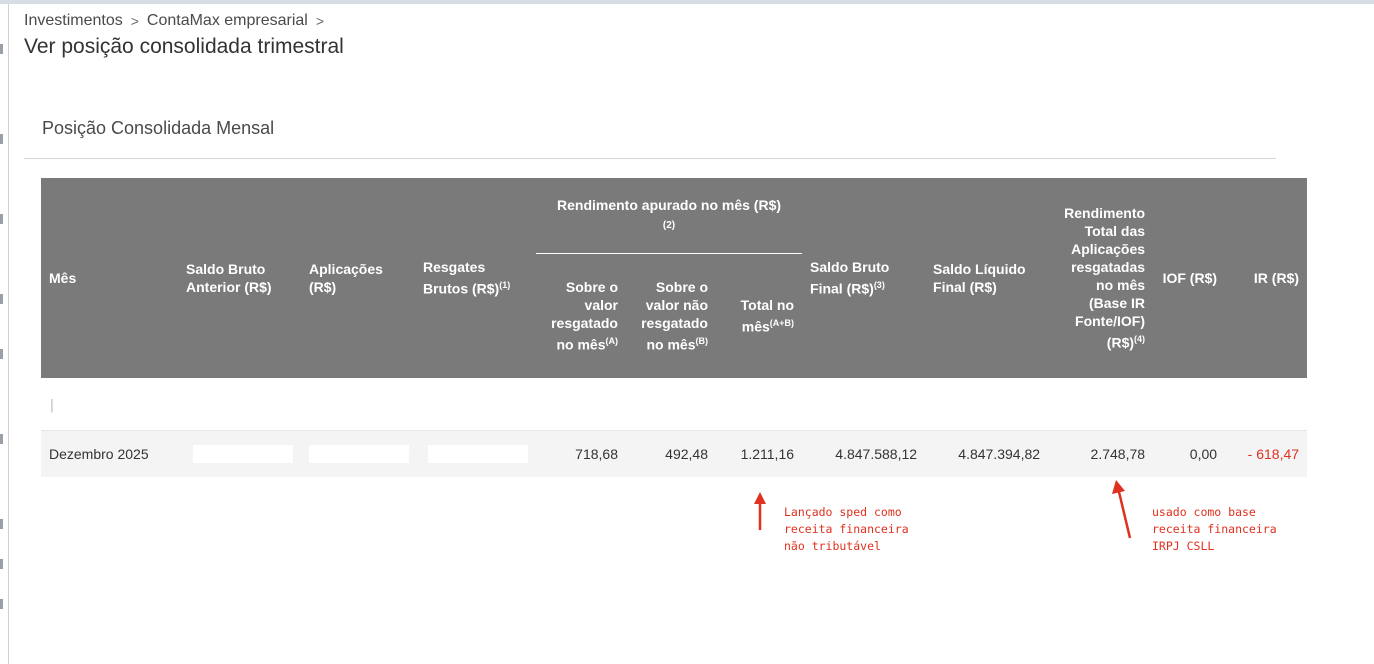  Describe the element at coordinates (475, 453) in the screenshot. I see `cell-resgates-brutos-redacted` at that location.